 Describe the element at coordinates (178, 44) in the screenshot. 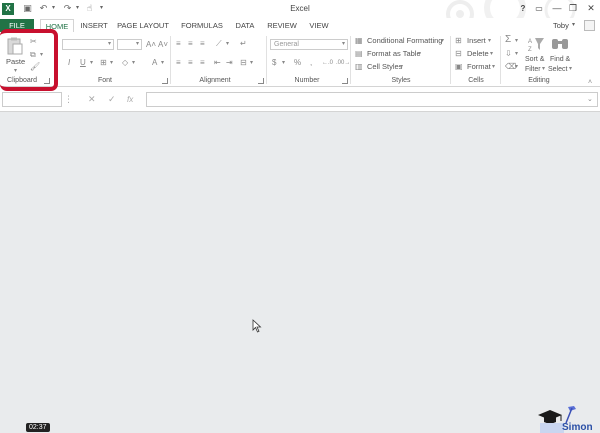

I see `top-align-icon: ≡` at that location.